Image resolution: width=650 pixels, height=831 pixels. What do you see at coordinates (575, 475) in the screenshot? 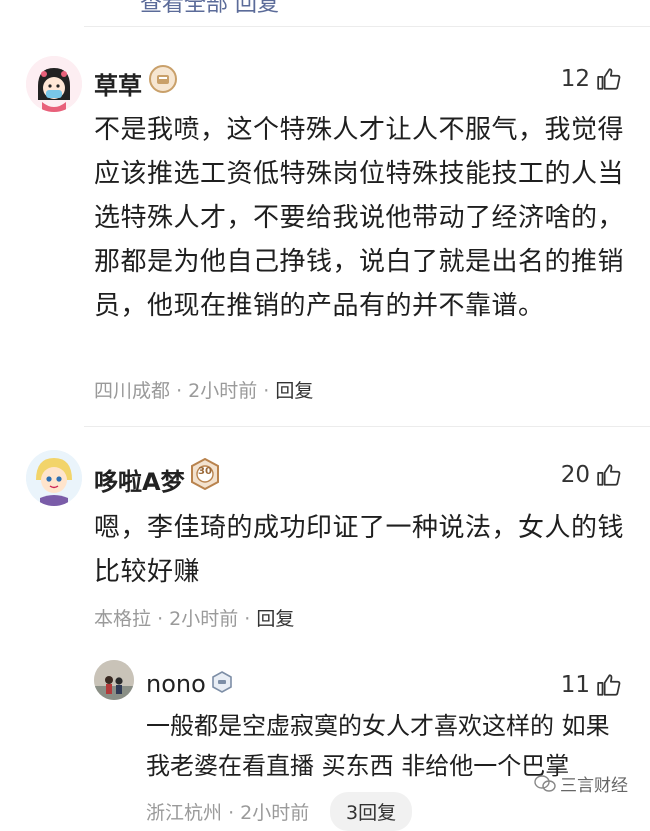
I see `like-count: 20` at bounding box center [575, 475].